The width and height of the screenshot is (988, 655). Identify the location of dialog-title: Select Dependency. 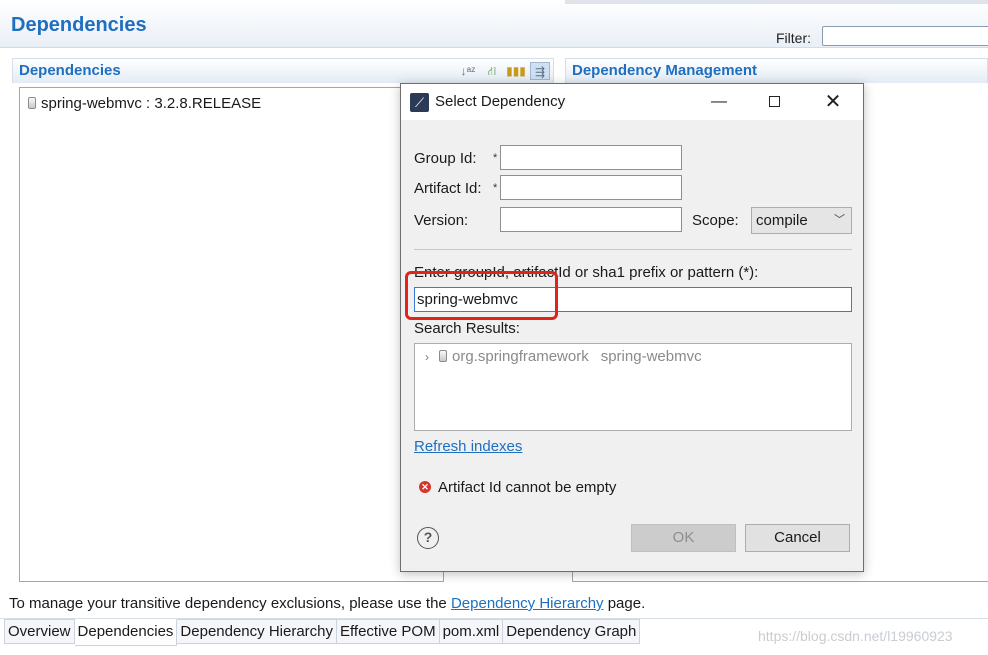
(500, 101).